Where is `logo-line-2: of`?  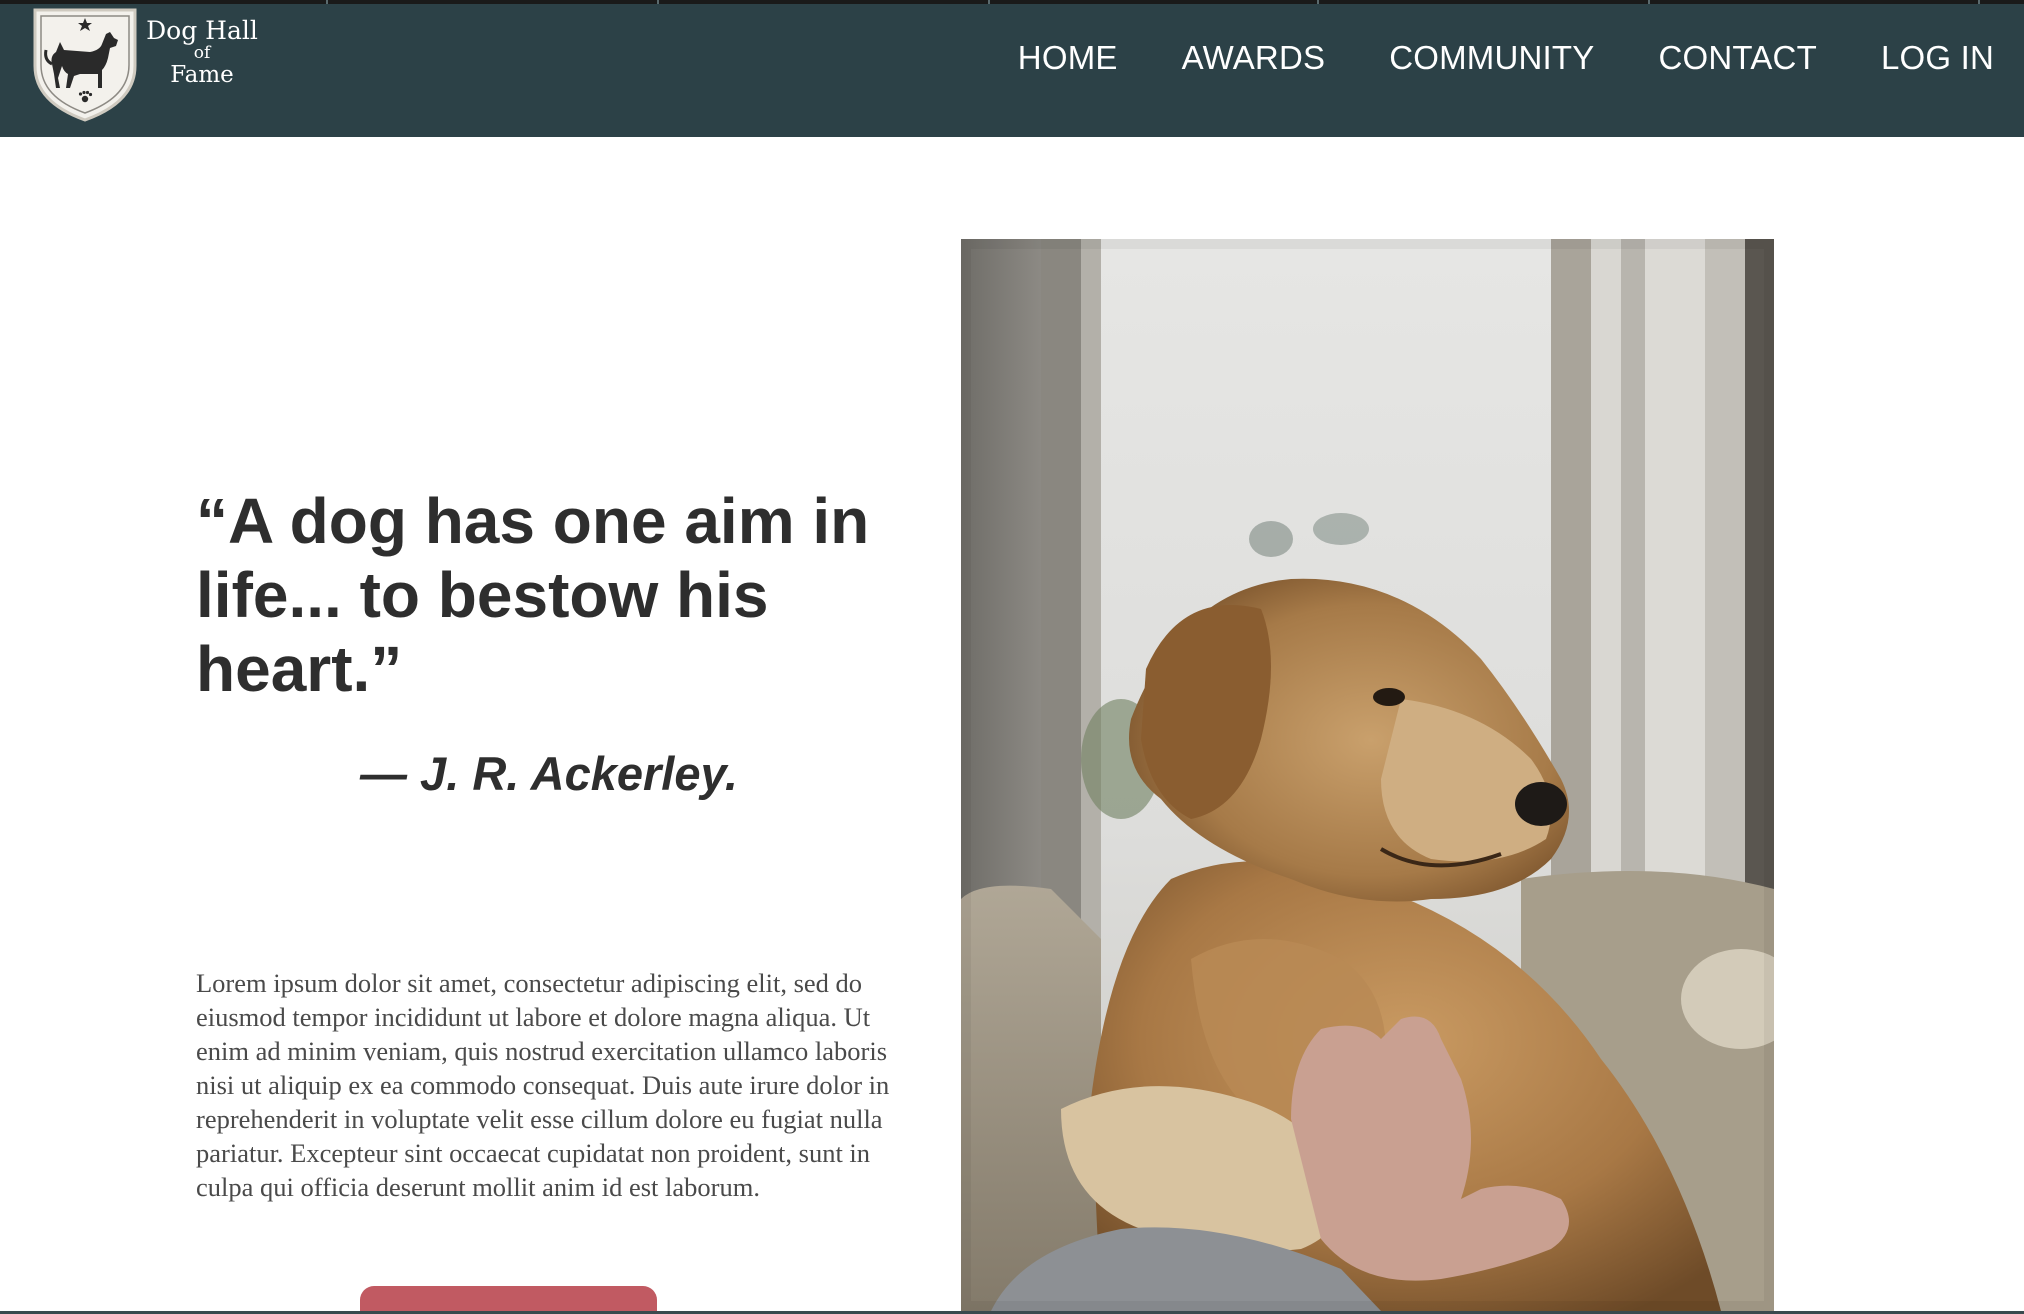 logo-line-2: of is located at coordinates (202, 53).